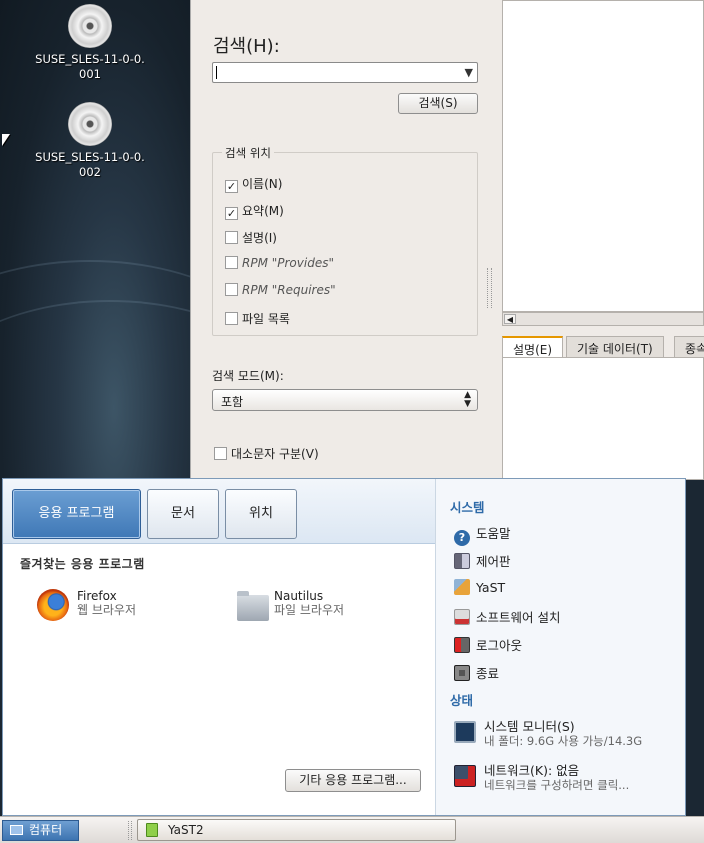 The image size is (704, 843). What do you see at coordinates (462, 587) in the screenshot?
I see `yast-icon` at bounding box center [462, 587].